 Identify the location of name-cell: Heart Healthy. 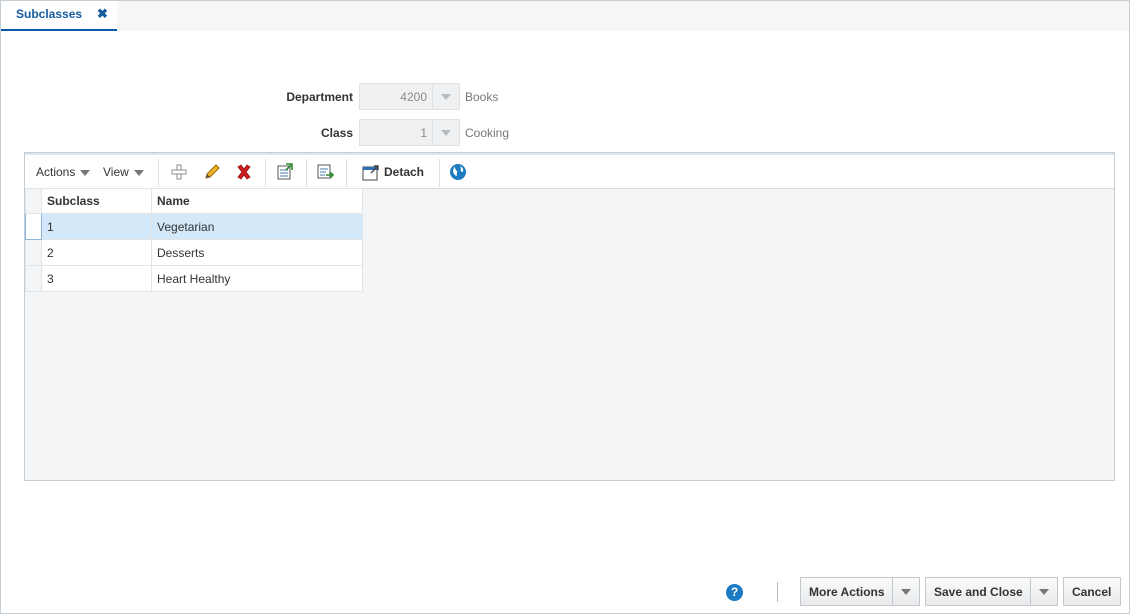
(257, 278).